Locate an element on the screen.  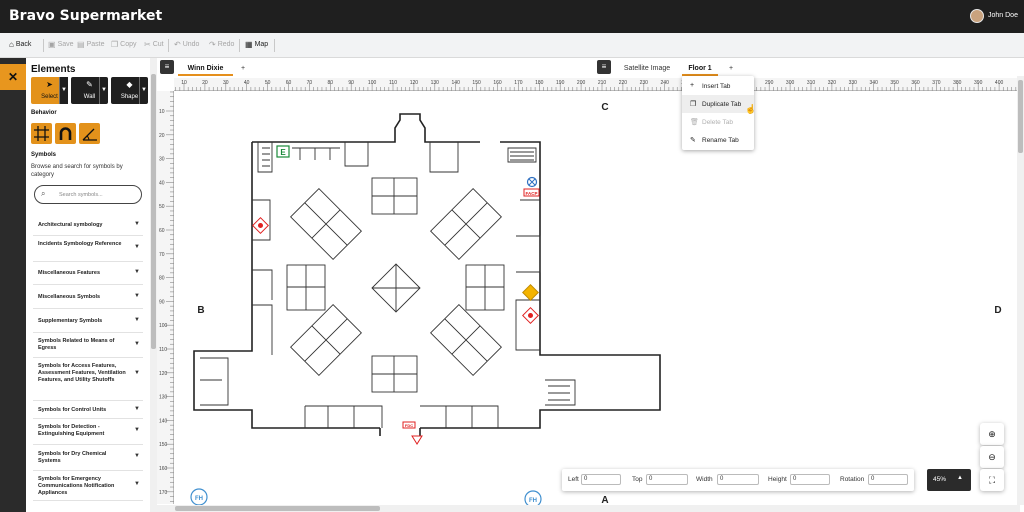
category-item: Supplementary Symbols ▼ is located at coordinates (88, 321).